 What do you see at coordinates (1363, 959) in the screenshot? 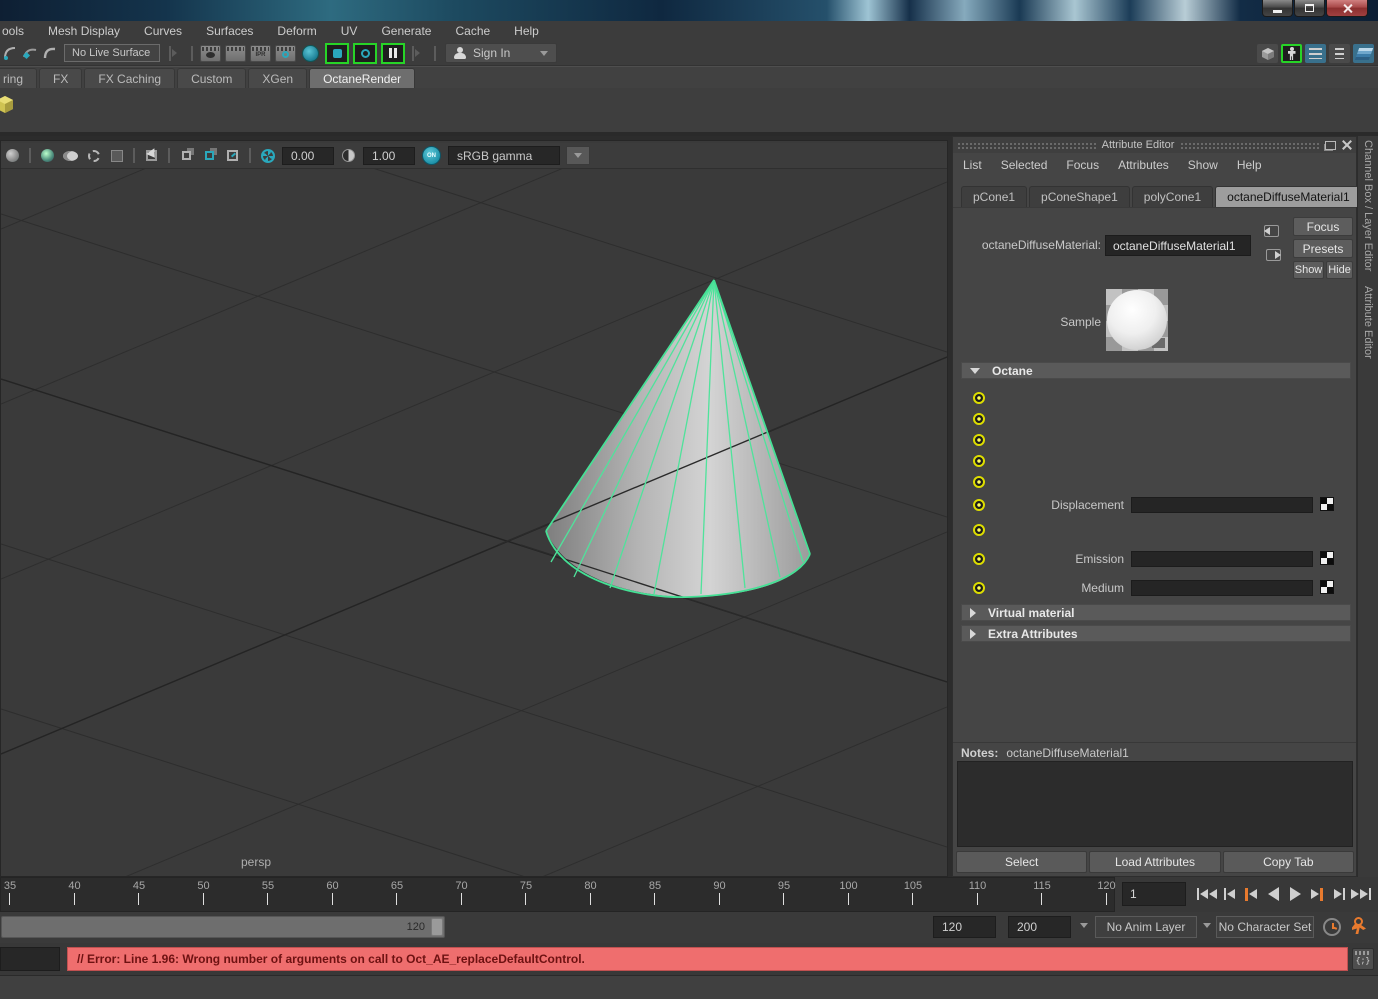
I see `script-editor-icon: {;}` at bounding box center [1363, 959].